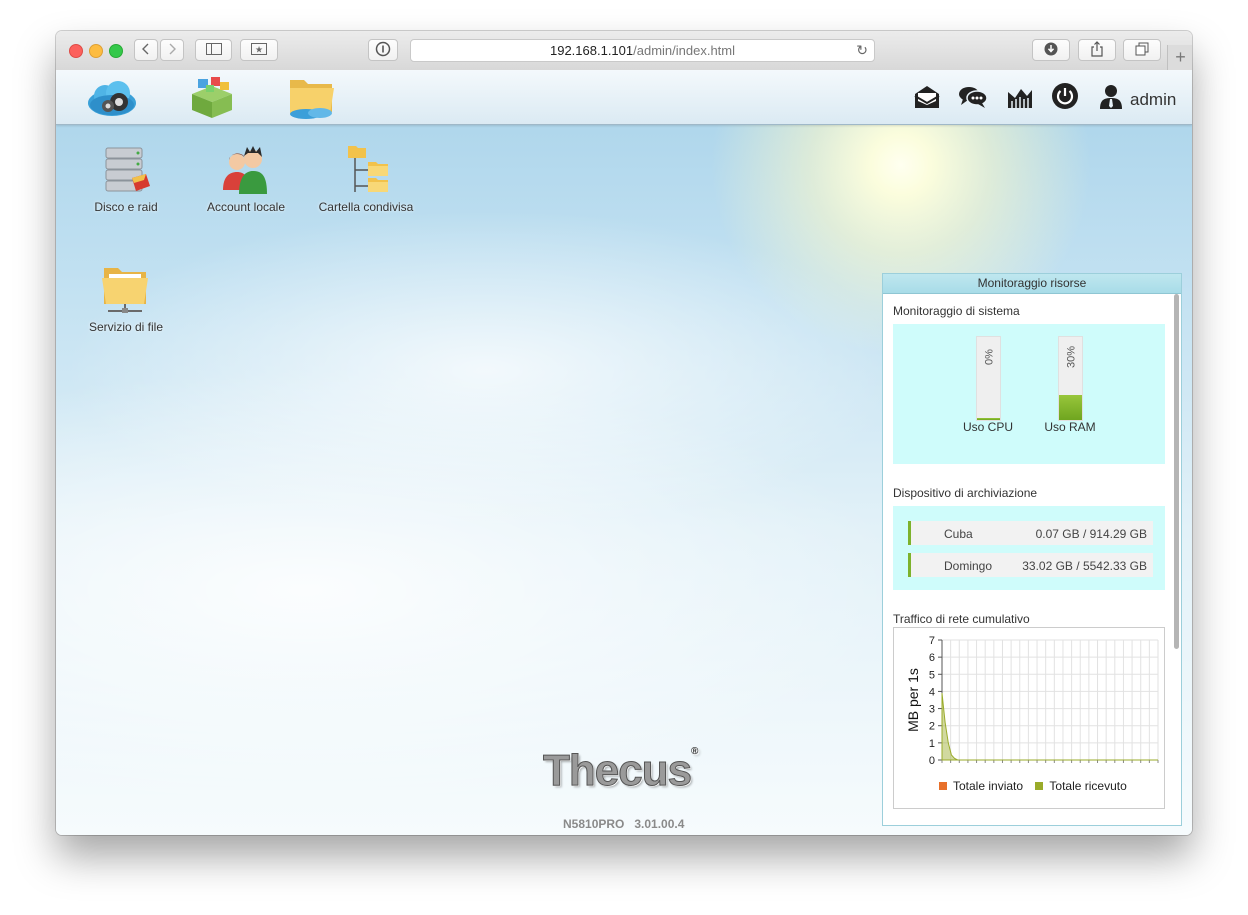 The image size is (1248, 915). I want to click on desktop-item-label: Cartella condivisa, so click(366, 207).